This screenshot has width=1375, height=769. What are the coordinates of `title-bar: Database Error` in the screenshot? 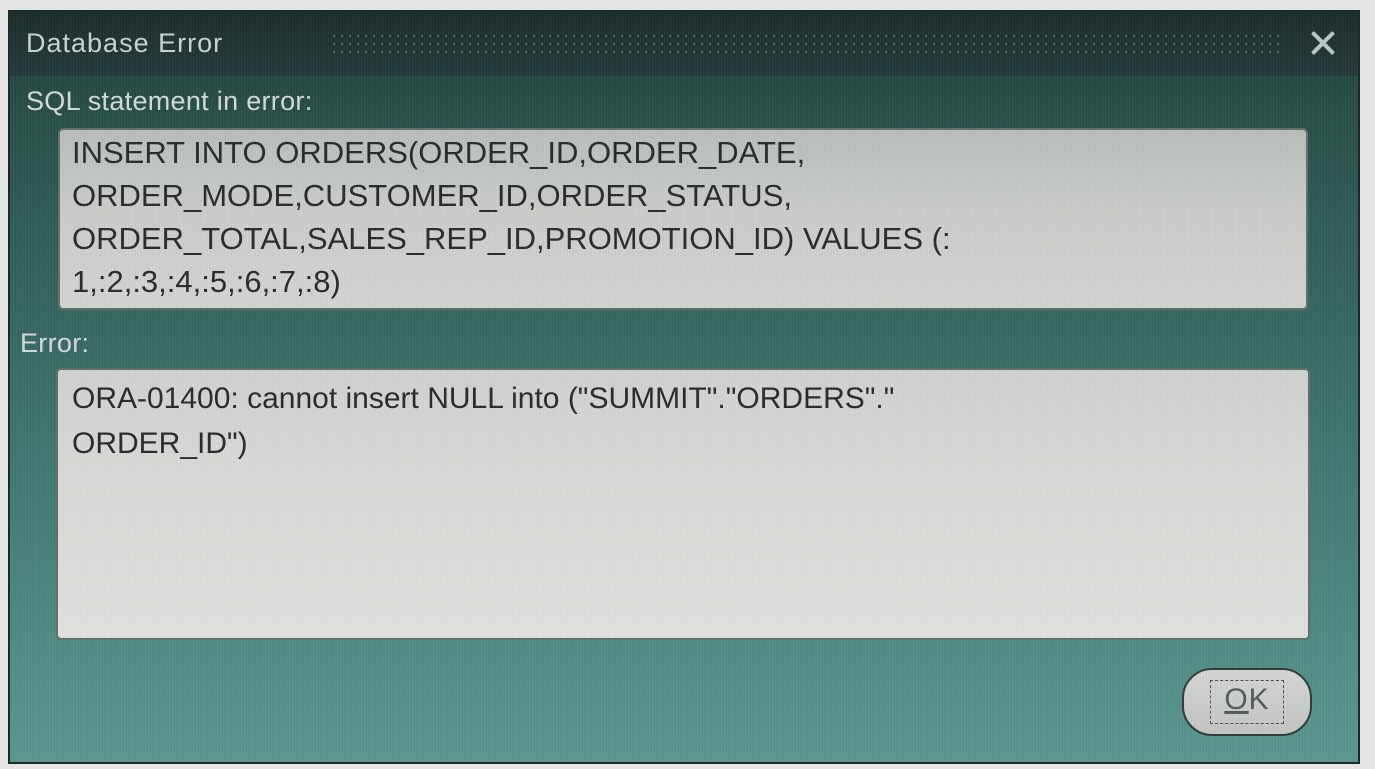 It's located at (684, 44).